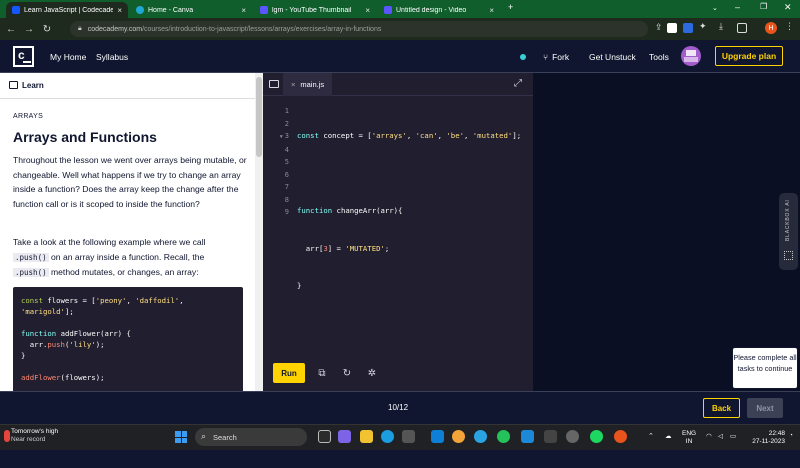  I want to click on editor-tab-bar: × main.js ⤢, so click(398, 84).